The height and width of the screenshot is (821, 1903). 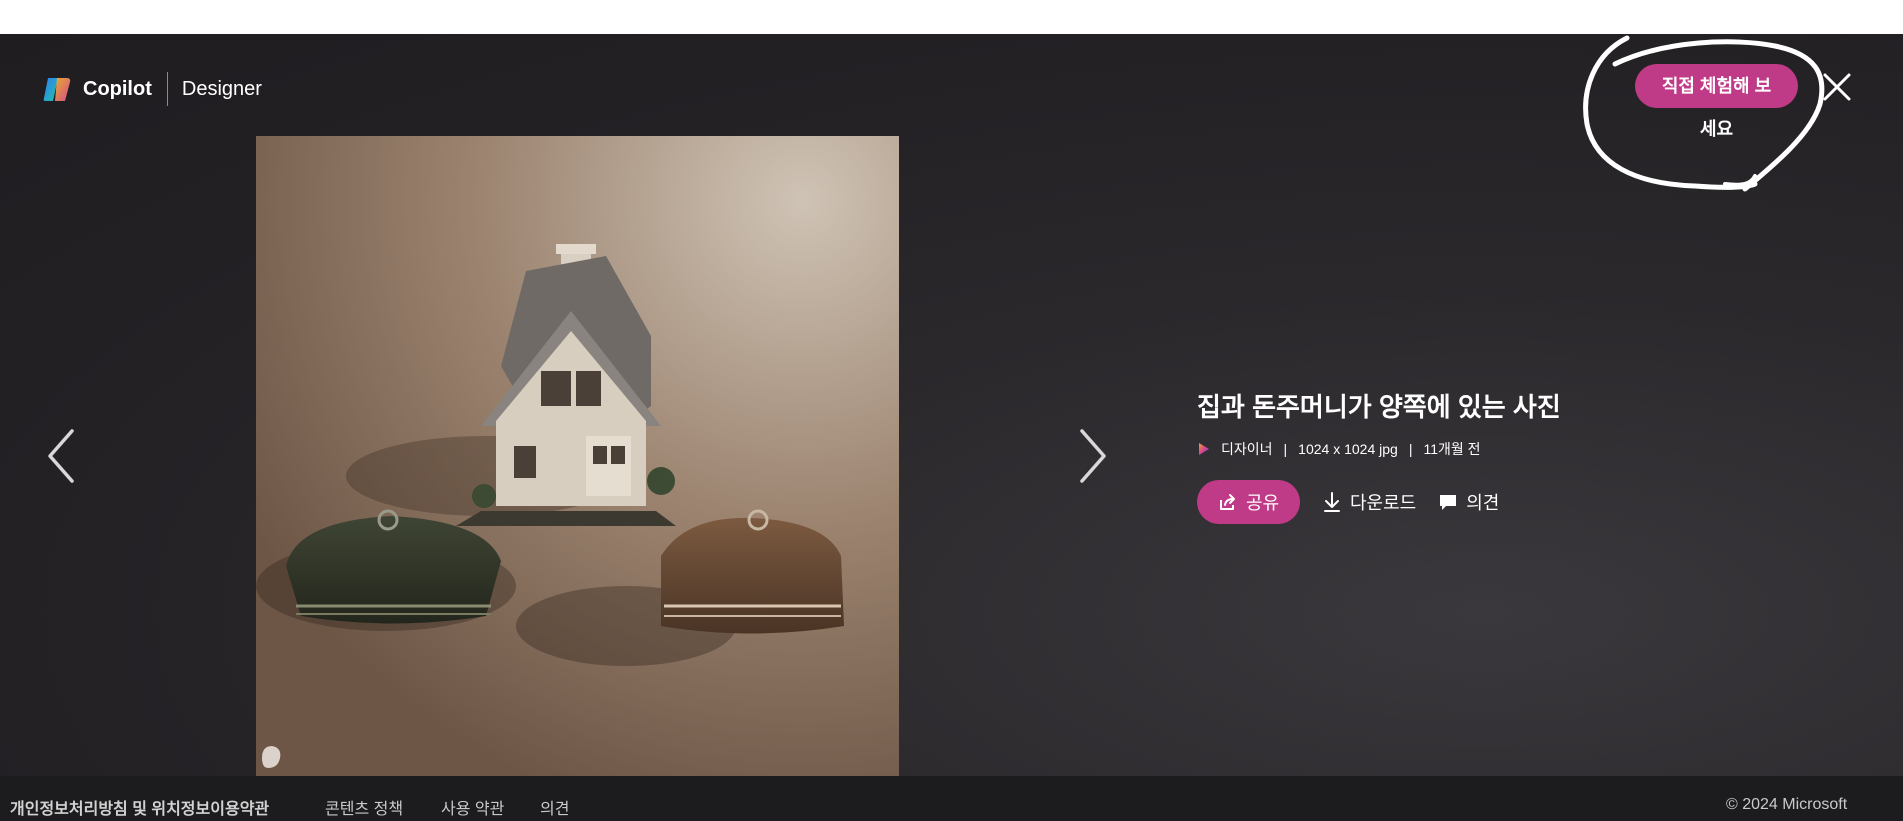 What do you see at coordinates (117, 88) in the screenshot?
I see `brand-name: Copilot` at bounding box center [117, 88].